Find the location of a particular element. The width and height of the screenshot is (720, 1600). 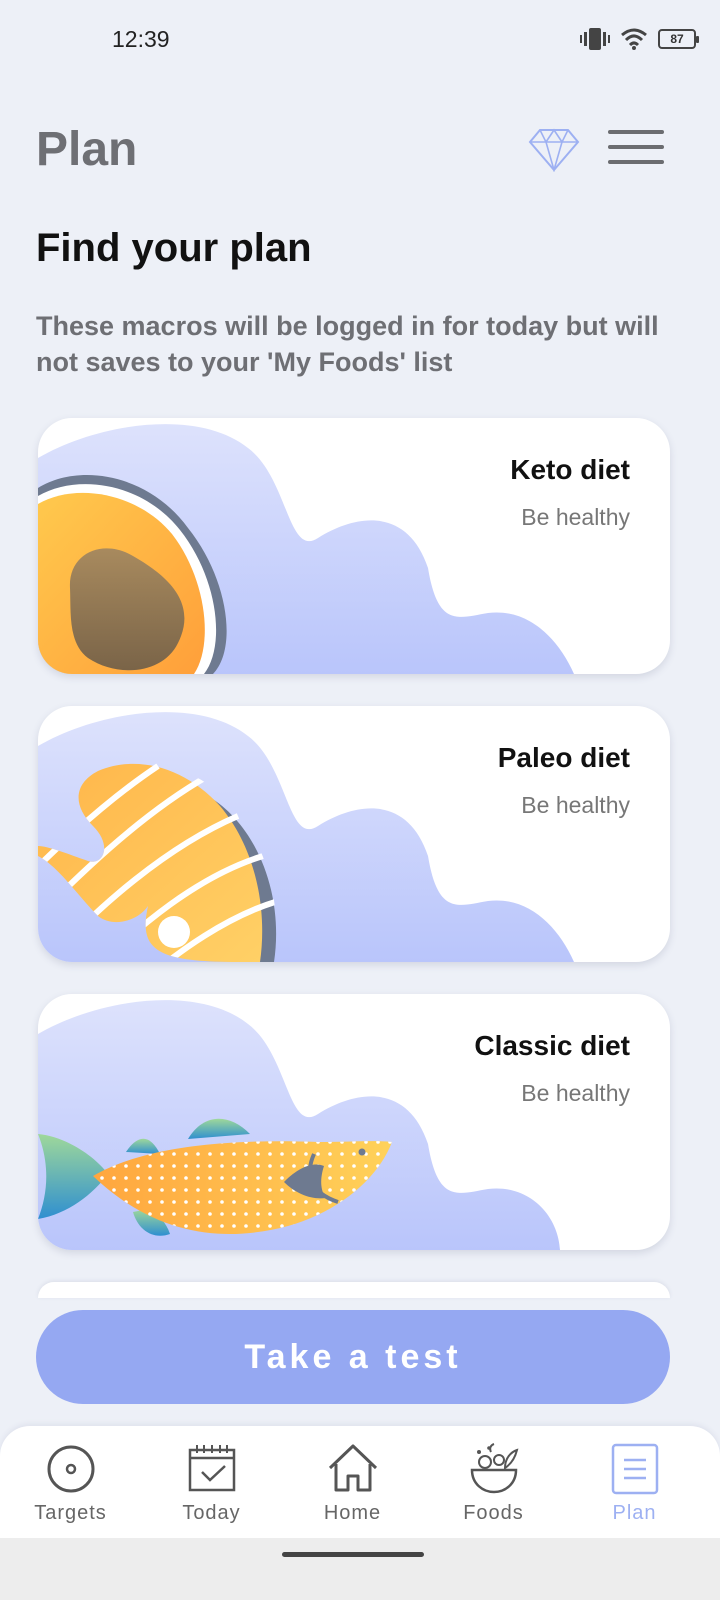

calendar-check-icon is located at coordinates (211, 1468).